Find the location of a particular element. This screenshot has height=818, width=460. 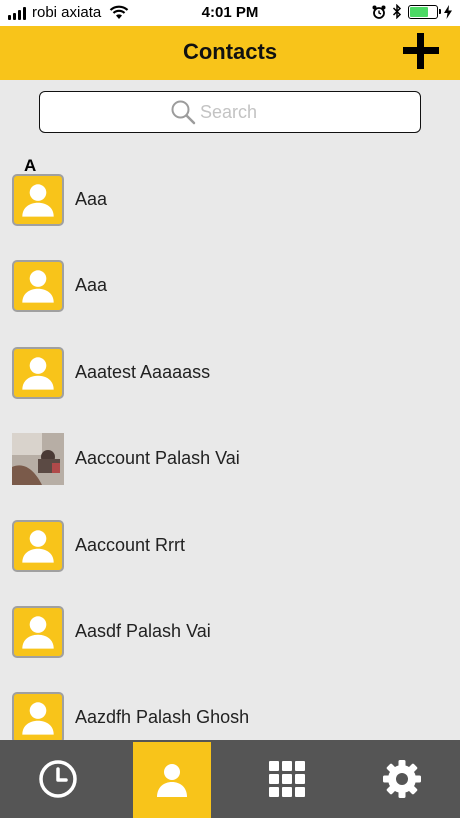

contact-row: Aaccount Palash Vai is located at coordinates (230, 472).